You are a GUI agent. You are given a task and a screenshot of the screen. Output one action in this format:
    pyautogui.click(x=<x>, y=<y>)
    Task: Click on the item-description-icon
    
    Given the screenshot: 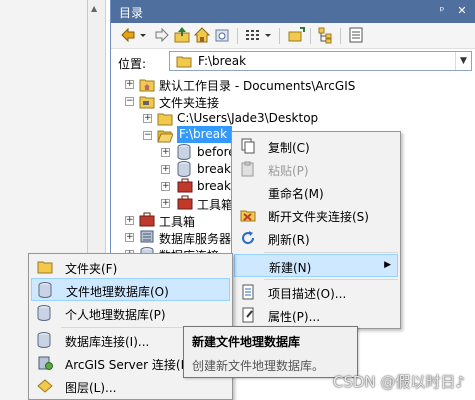 What is the action you would take?
    pyautogui.click(x=248, y=292)
    